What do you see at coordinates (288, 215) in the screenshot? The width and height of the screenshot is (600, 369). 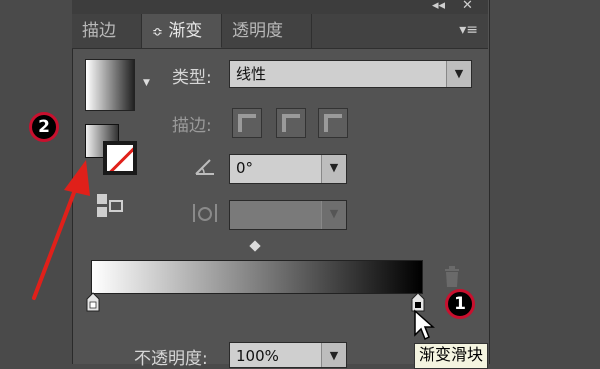 I see `aspect-ratio-input: ▼` at bounding box center [288, 215].